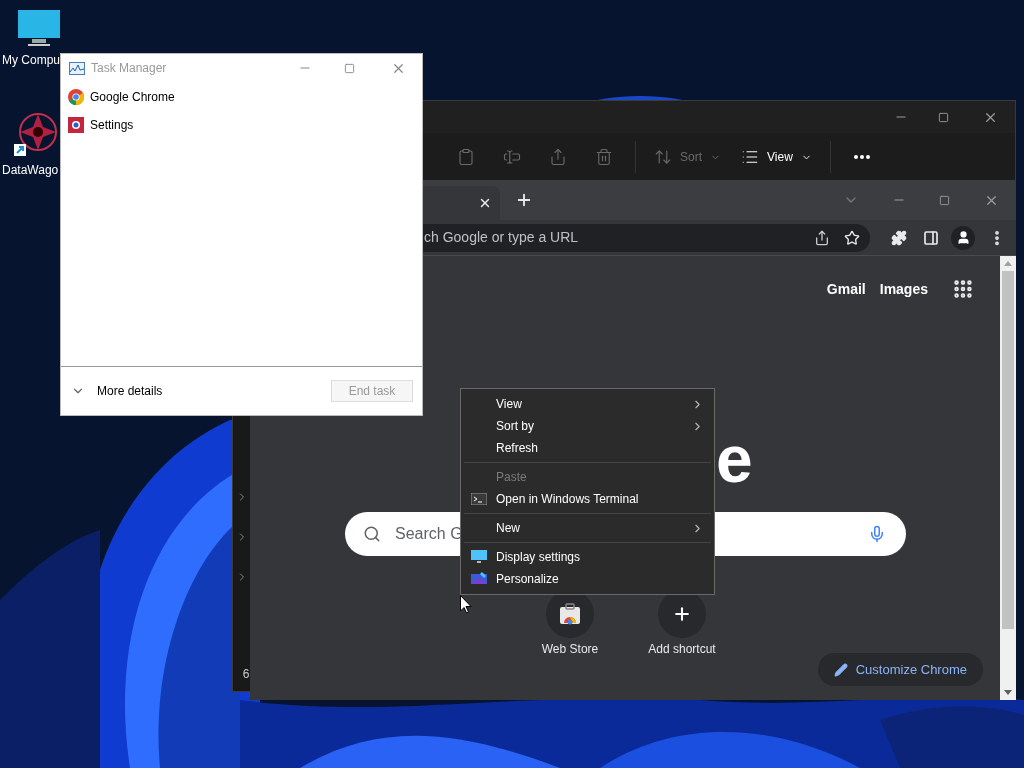 Image resolution: width=1024 pixels, height=768 pixels. I want to click on window-title: Task Manager, so click(129, 68).